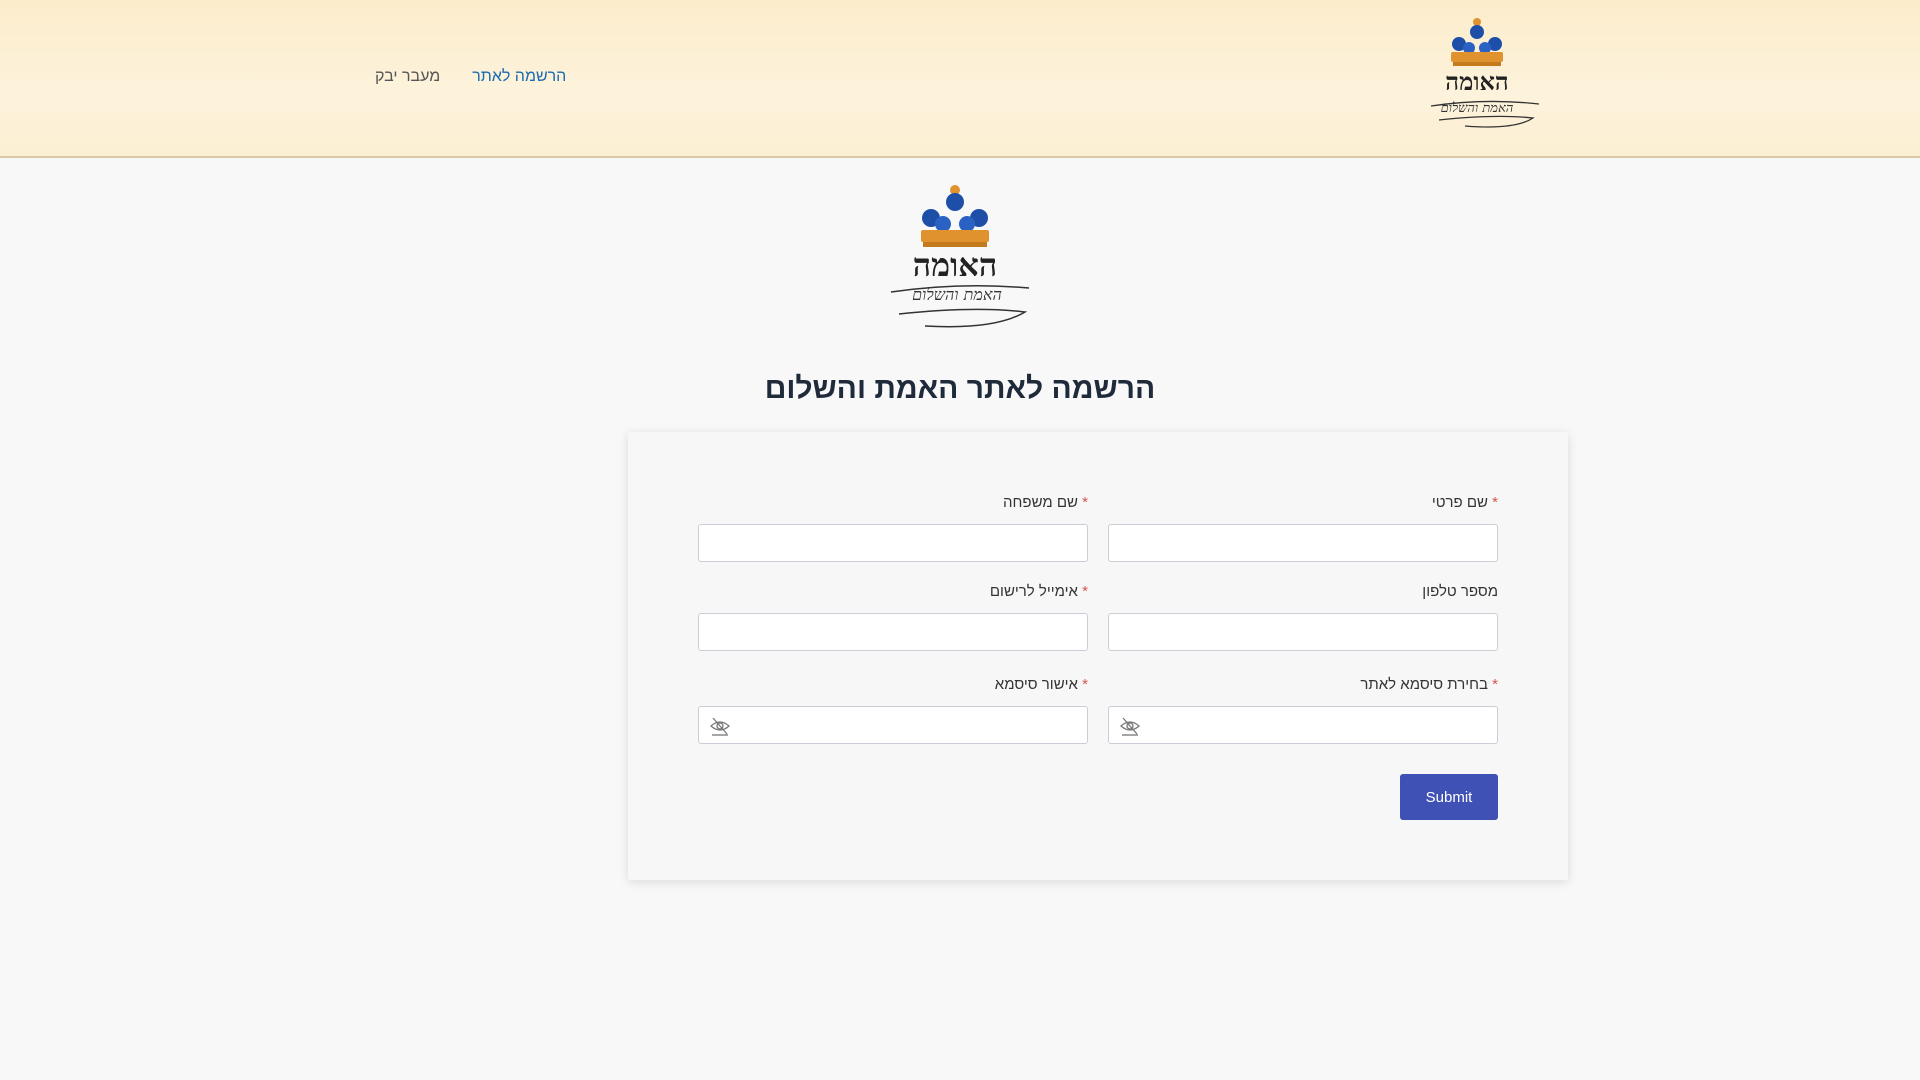 This screenshot has width=1920, height=1080. I want to click on password-input, so click(1303, 725).